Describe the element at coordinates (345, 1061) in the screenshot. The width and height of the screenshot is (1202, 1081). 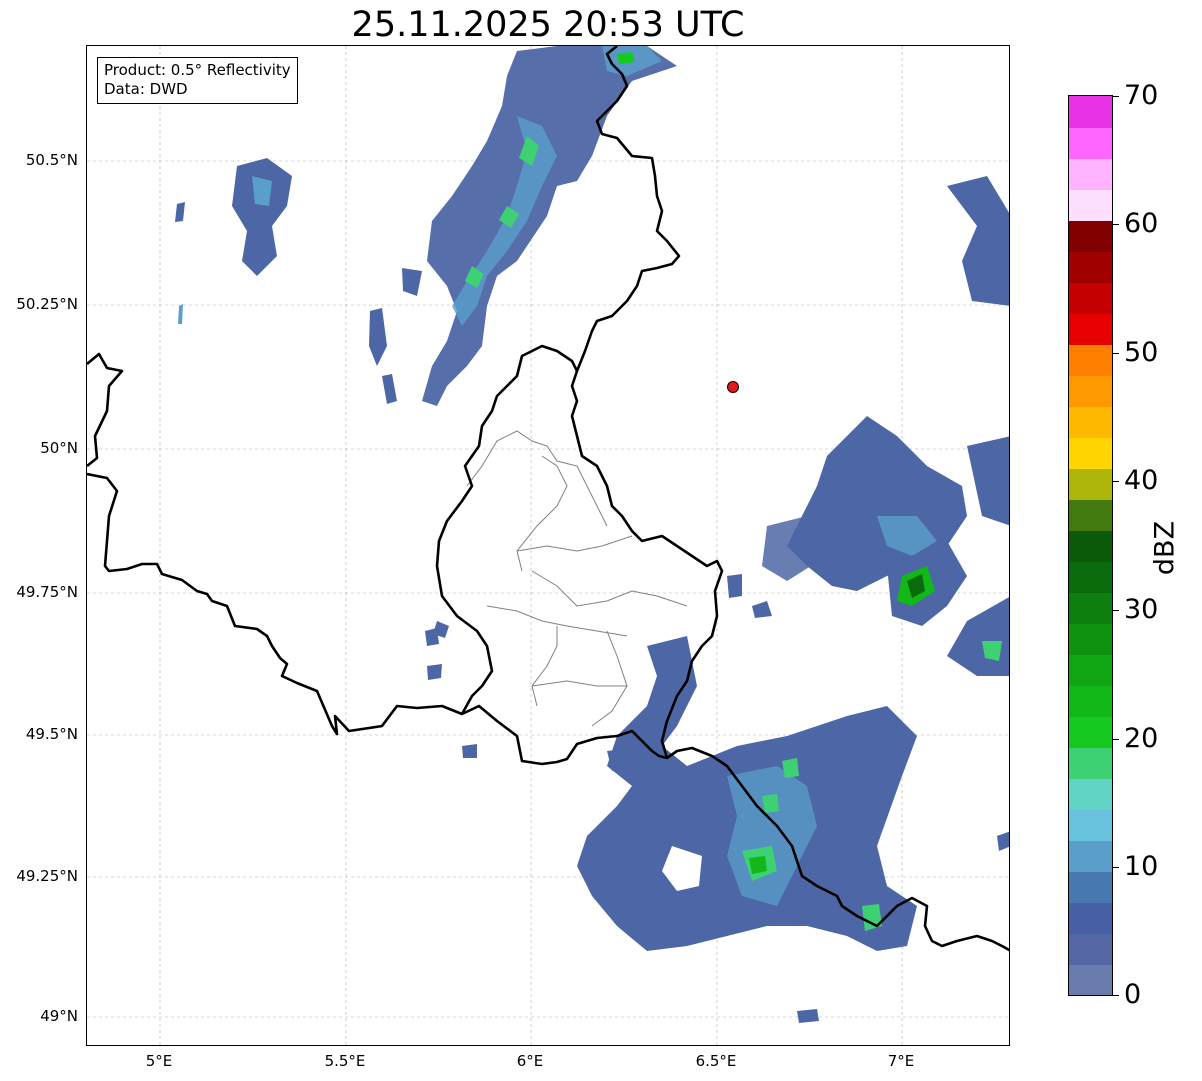
I see `x-tick-label: 5.5°E` at that location.